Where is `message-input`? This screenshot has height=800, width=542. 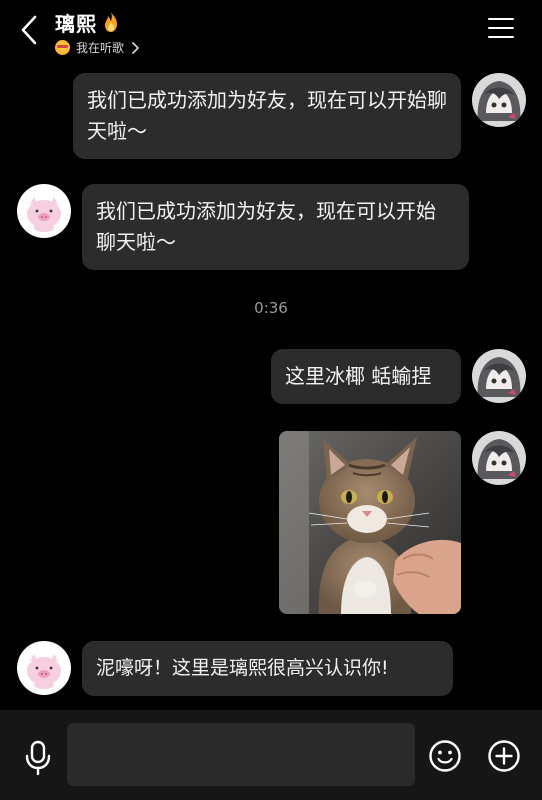
message-input is located at coordinates (241, 754).